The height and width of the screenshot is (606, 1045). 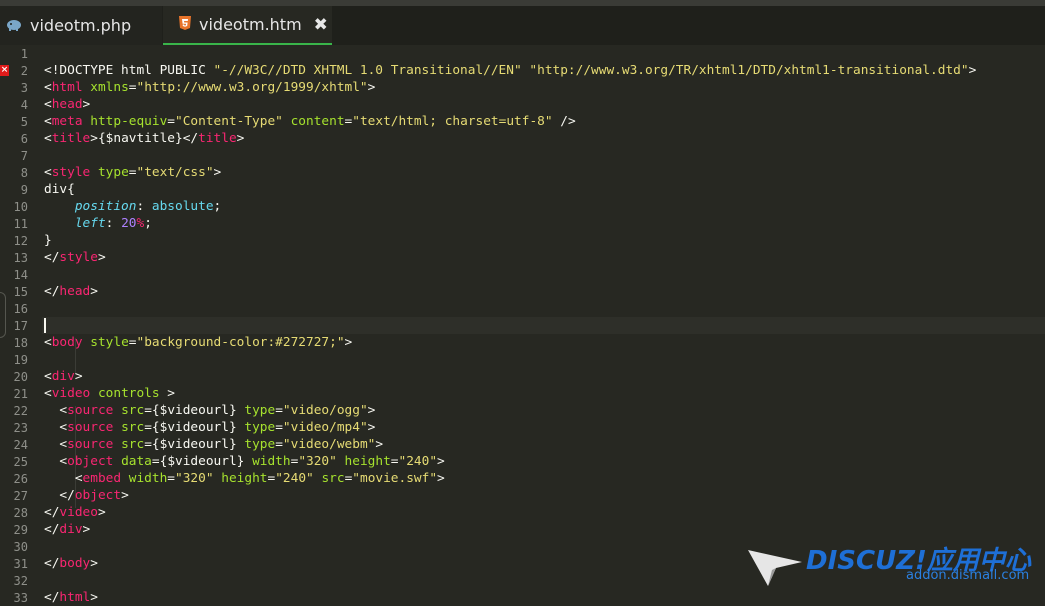 What do you see at coordinates (20, 513) in the screenshot?
I see `line-number: 28` at bounding box center [20, 513].